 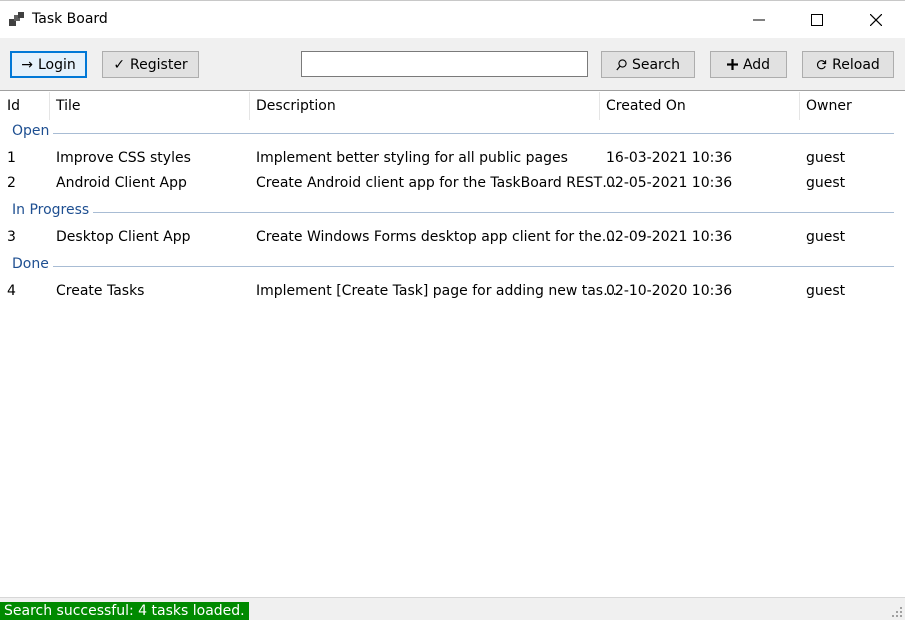 What do you see at coordinates (11, 183) in the screenshot?
I see `cell-id: 2` at bounding box center [11, 183].